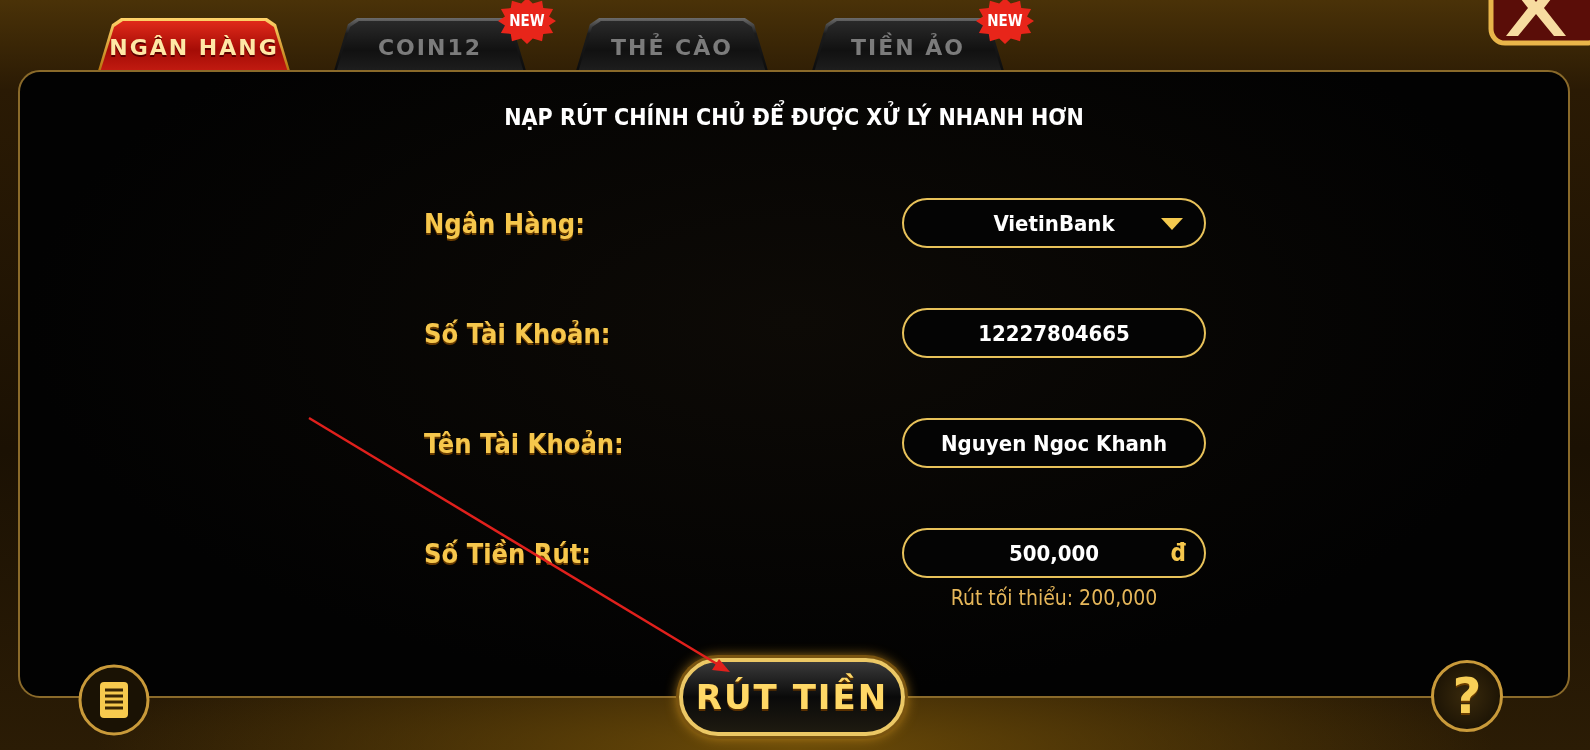  What do you see at coordinates (1054, 443) in the screenshot?
I see `input-field: Nguyen Ngoc Khanh` at bounding box center [1054, 443].